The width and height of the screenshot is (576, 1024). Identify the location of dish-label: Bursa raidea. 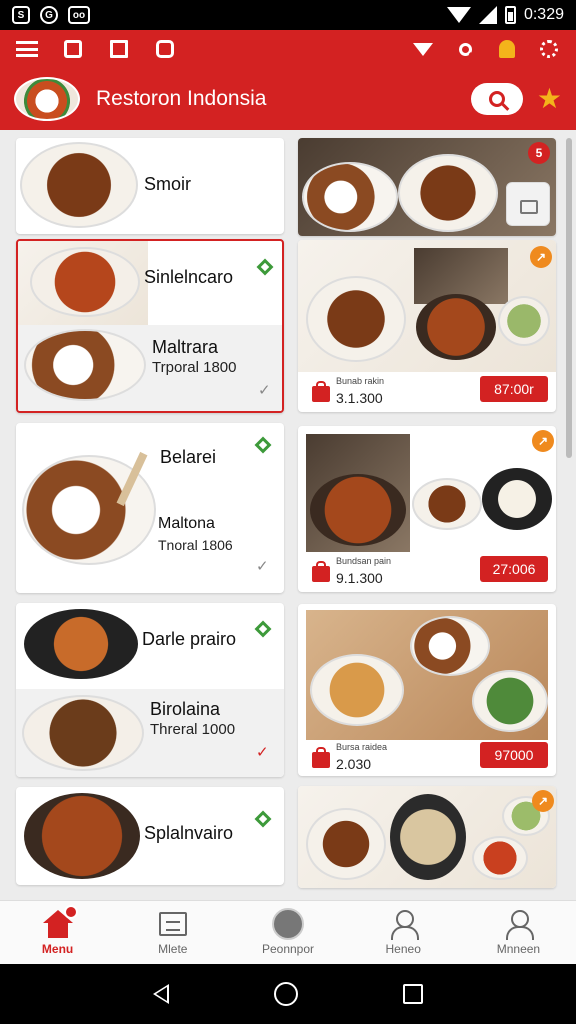
(362, 747).